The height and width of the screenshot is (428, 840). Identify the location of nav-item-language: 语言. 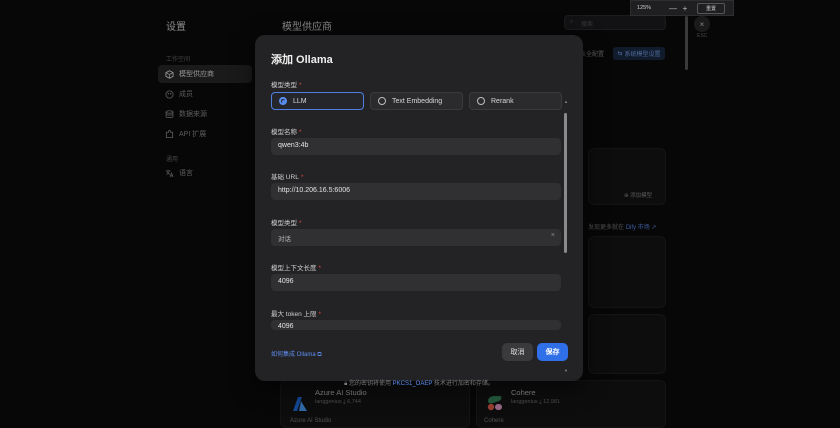
(205, 173).